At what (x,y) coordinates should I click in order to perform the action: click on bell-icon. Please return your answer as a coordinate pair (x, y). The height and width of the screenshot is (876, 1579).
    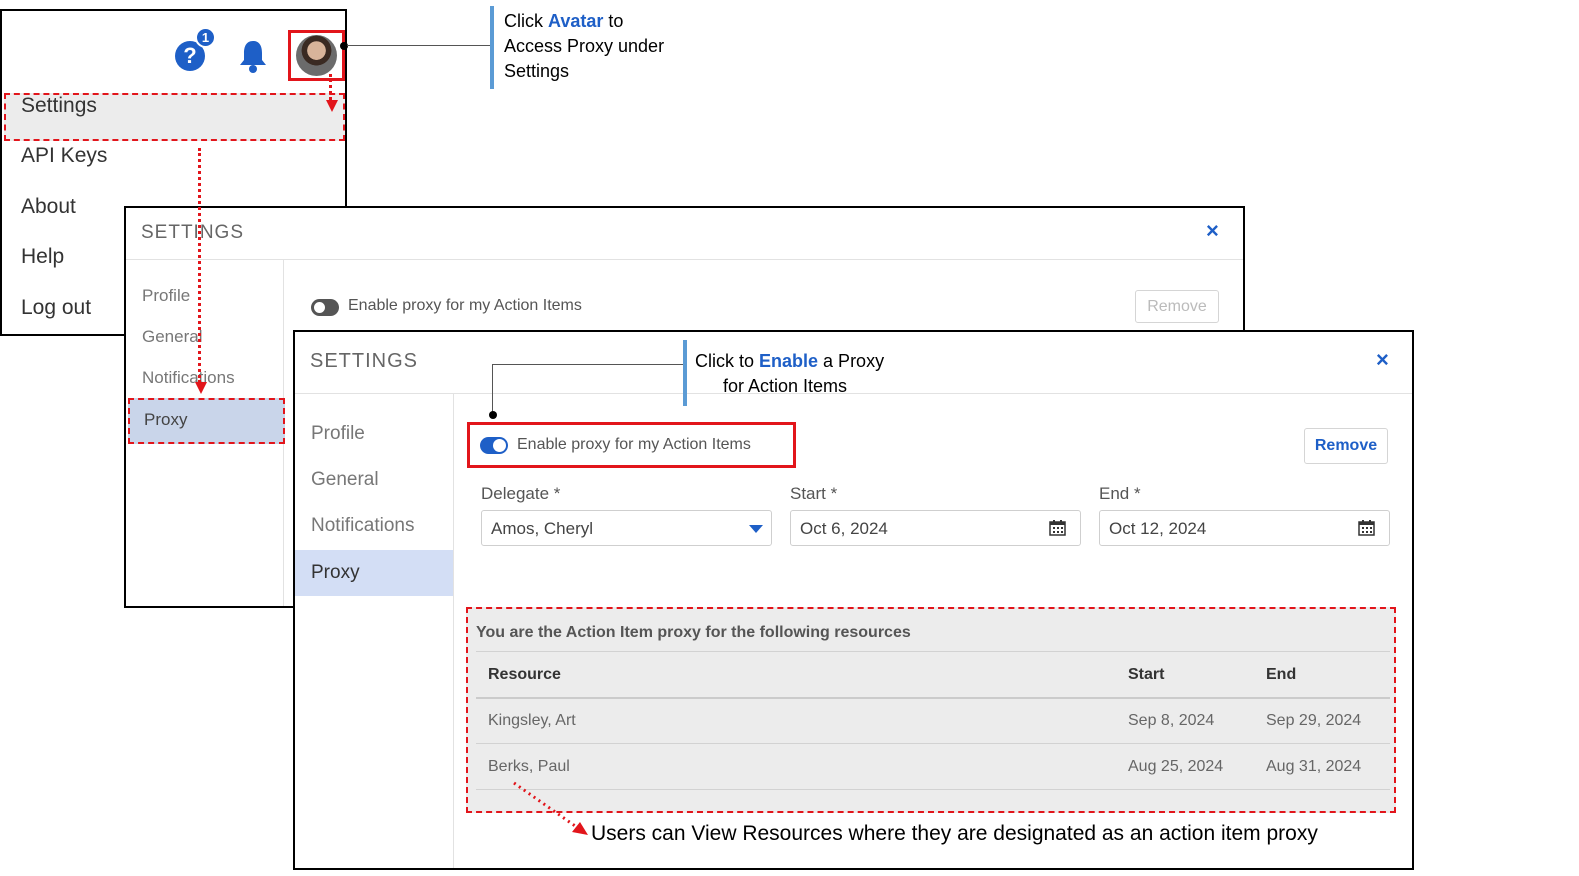
    Looking at the image, I should click on (253, 56).